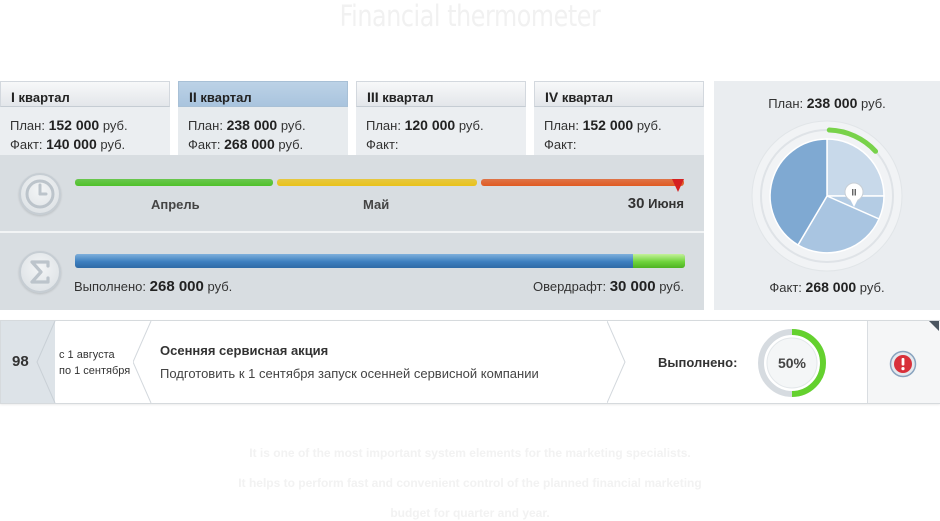 Image resolution: width=940 pixels, height=521 pixels. Describe the element at coordinates (95, 371) in the screenshot. I see `campaign-date-to: по 1 сентября` at that location.